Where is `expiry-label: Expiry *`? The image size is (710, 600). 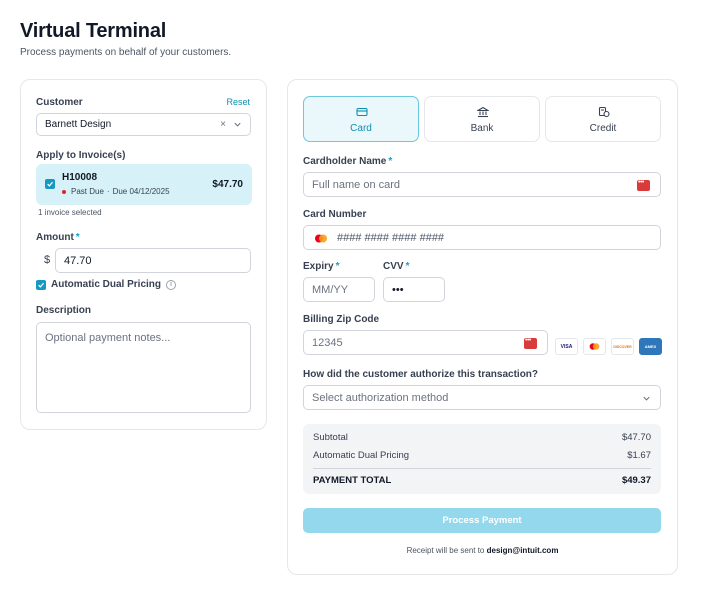
expiry-label: Expiry * is located at coordinates (321, 266).